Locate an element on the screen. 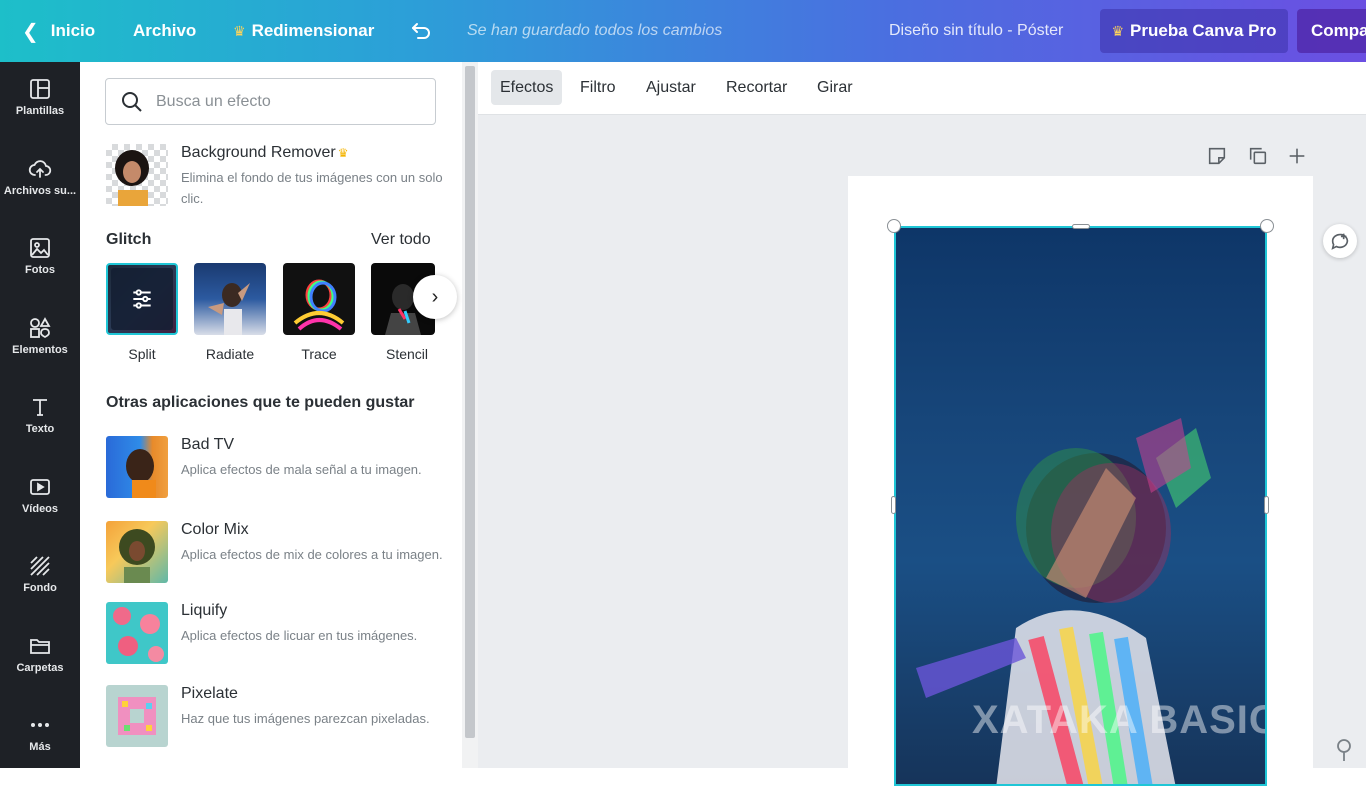 The height and width of the screenshot is (786, 1366). more-icon is located at coordinates (40, 725).